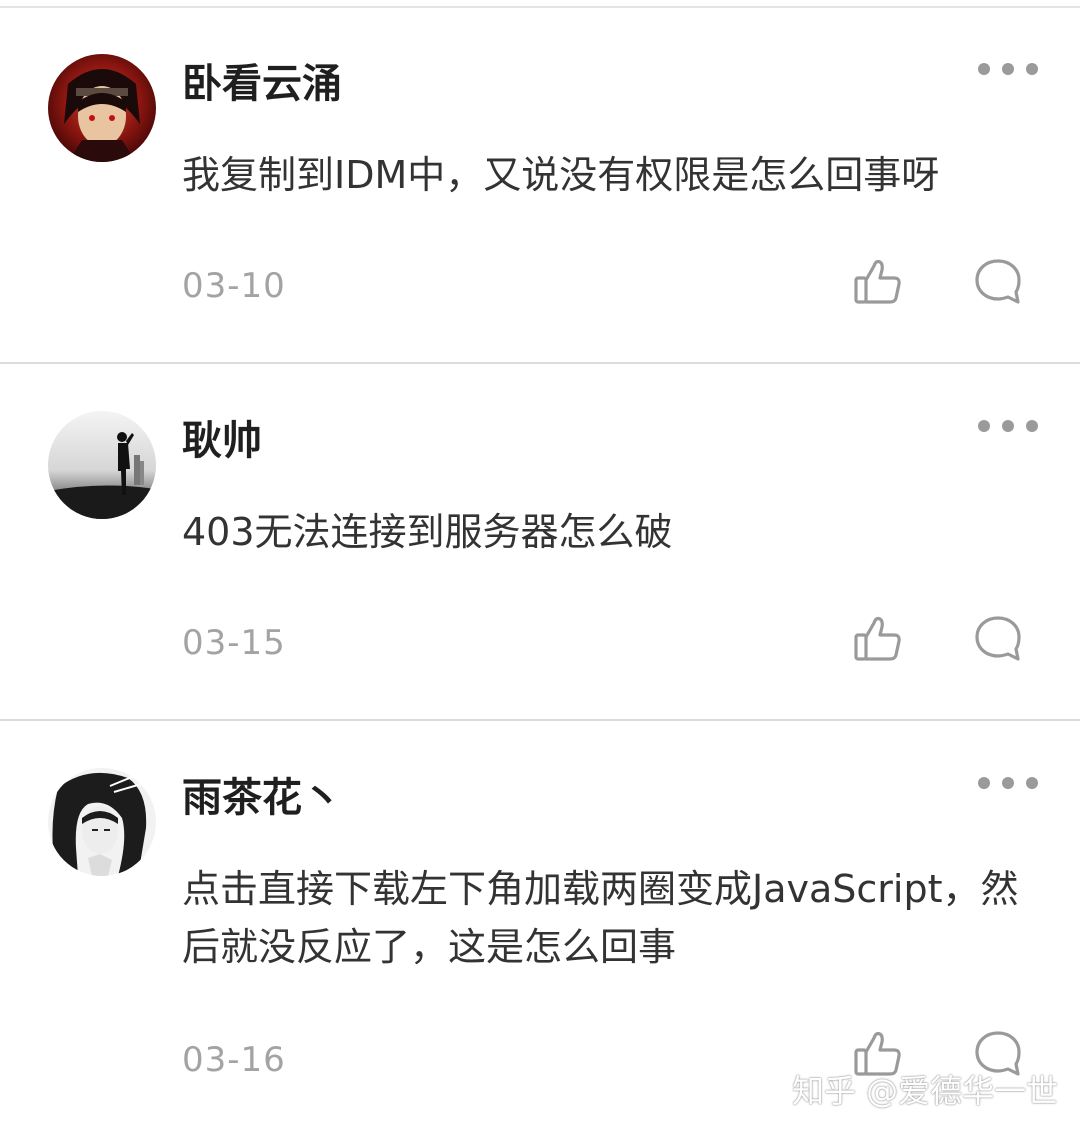  Describe the element at coordinates (427, 532) in the screenshot. I see `comment-text: 403无法连接到服务器怎么破` at that location.